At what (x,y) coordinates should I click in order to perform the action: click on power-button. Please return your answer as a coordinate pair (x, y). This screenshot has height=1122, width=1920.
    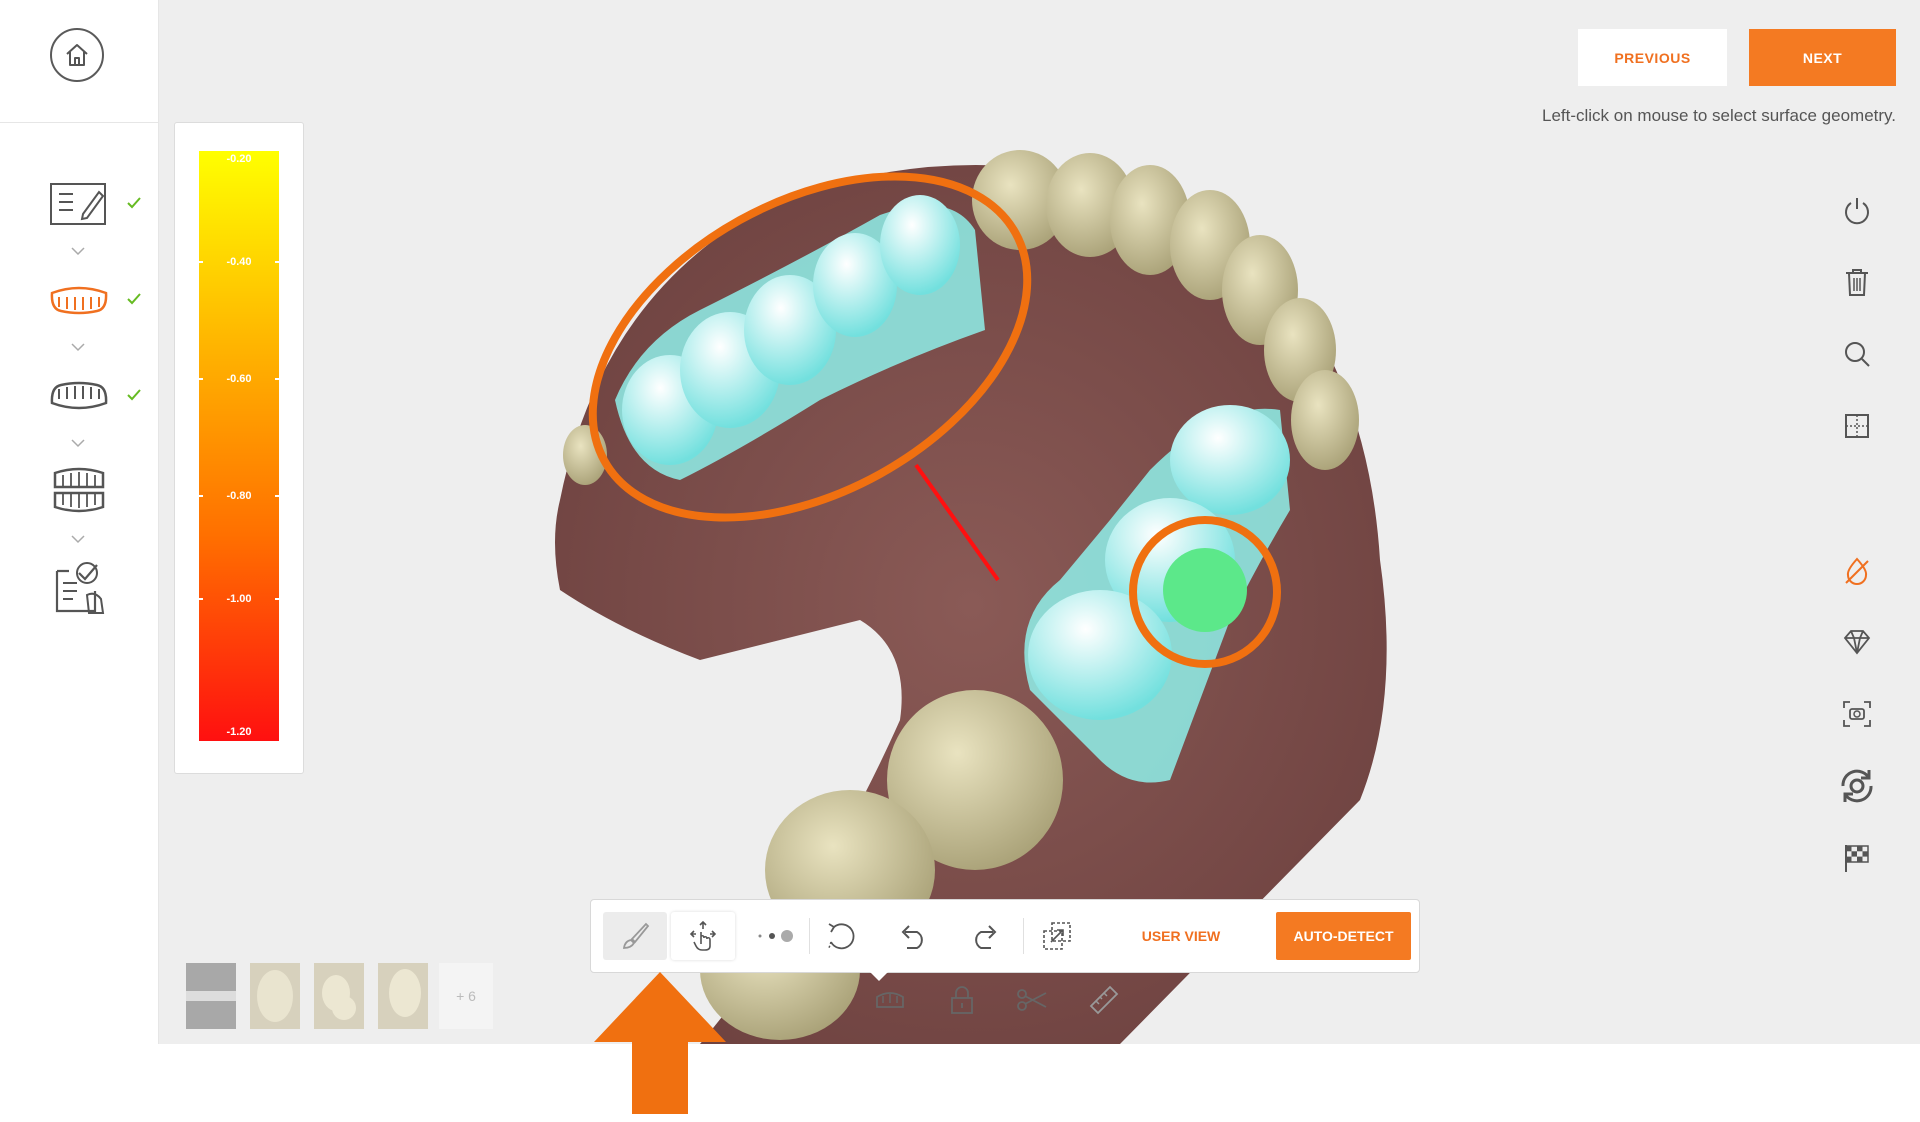
    Looking at the image, I should click on (1857, 210).